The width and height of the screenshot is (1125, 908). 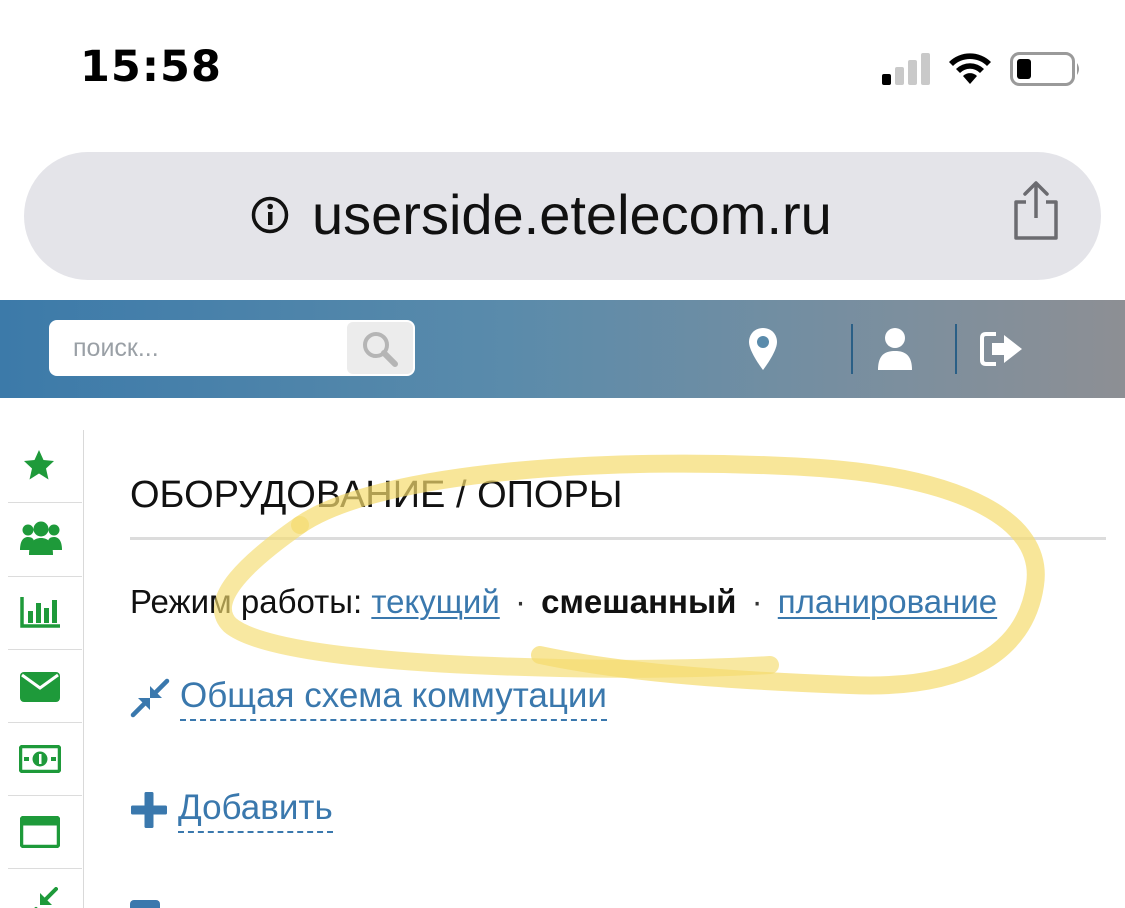 I want to click on info-icon, so click(x=270, y=215).